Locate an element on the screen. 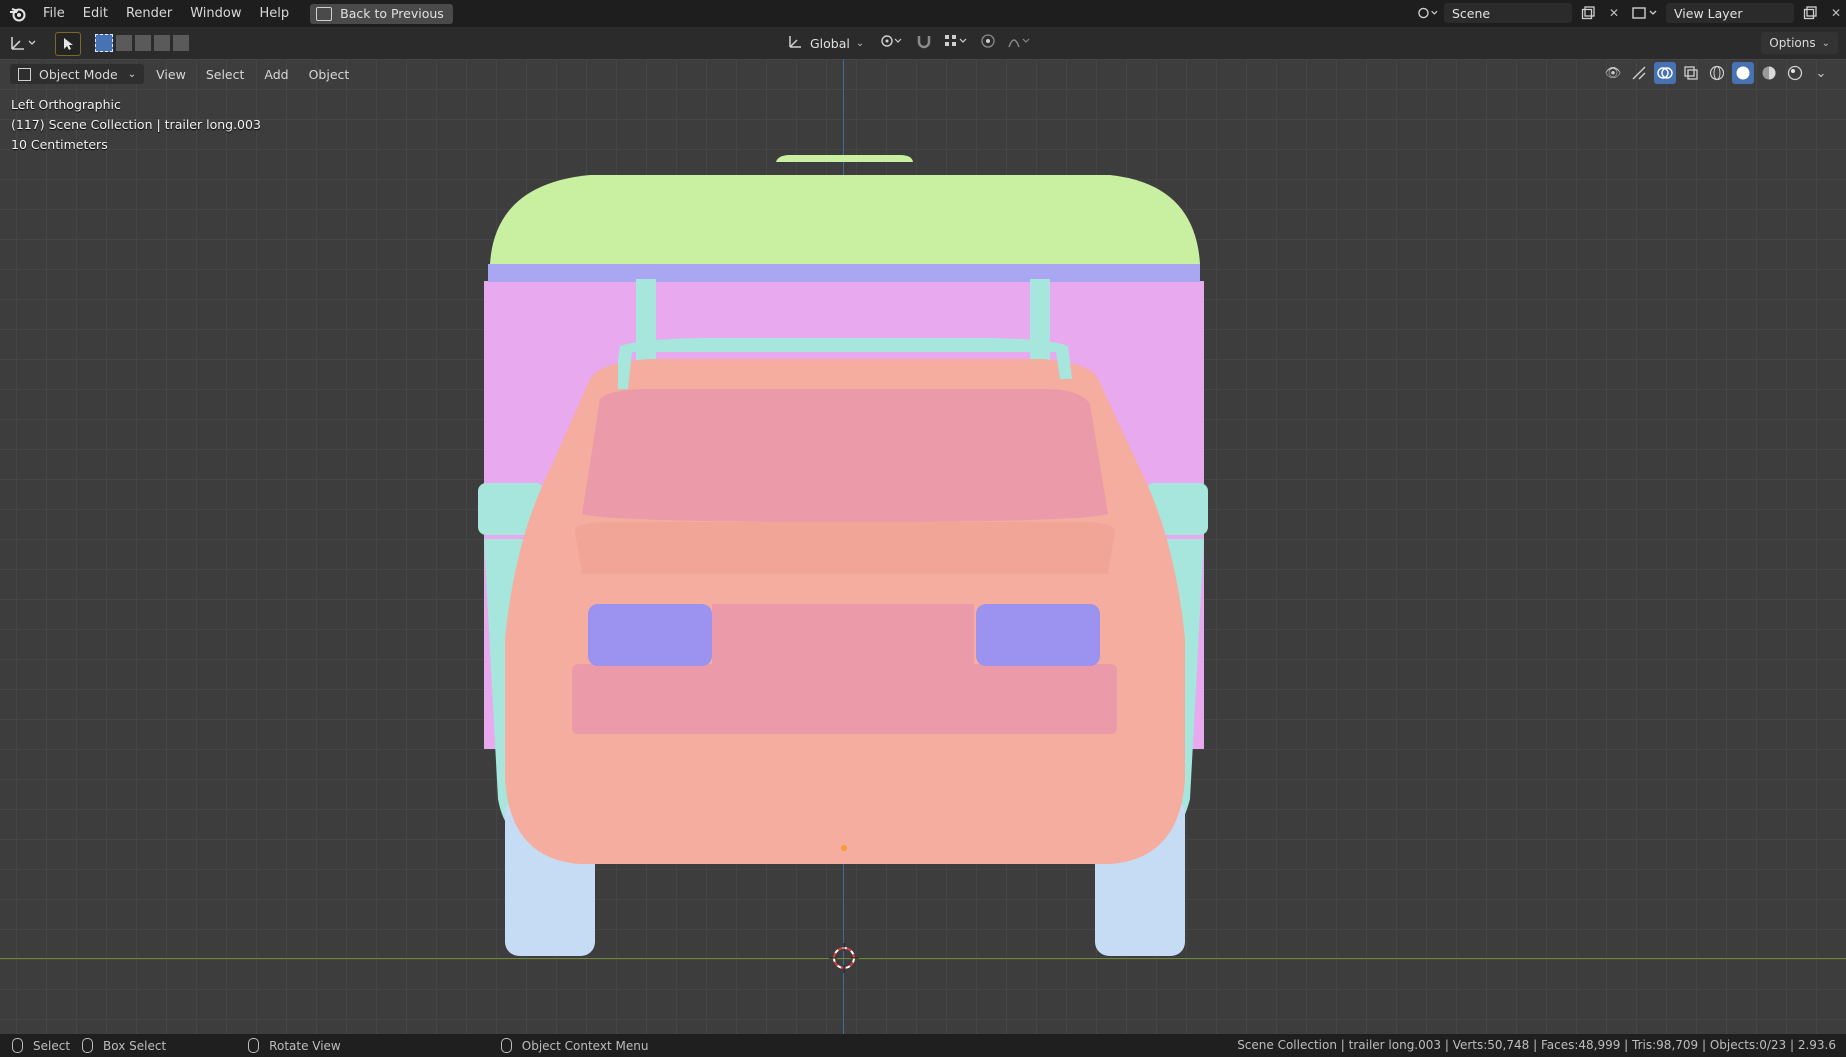 The image size is (1846, 1057). status-box-select-label: Box Select is located at coordinates (135, 1045).